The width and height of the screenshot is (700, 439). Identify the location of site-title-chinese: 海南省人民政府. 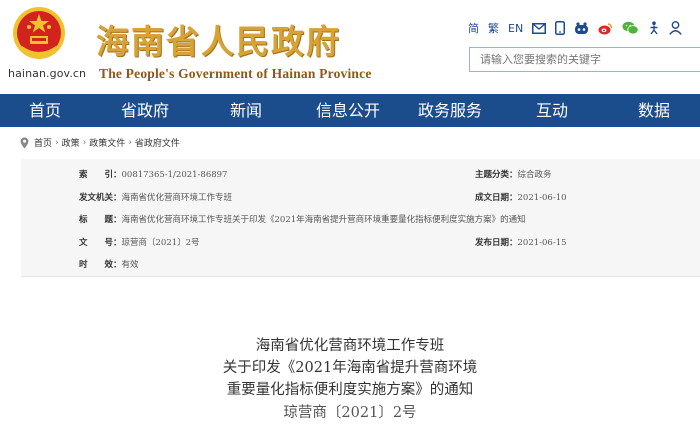
(218, 39).